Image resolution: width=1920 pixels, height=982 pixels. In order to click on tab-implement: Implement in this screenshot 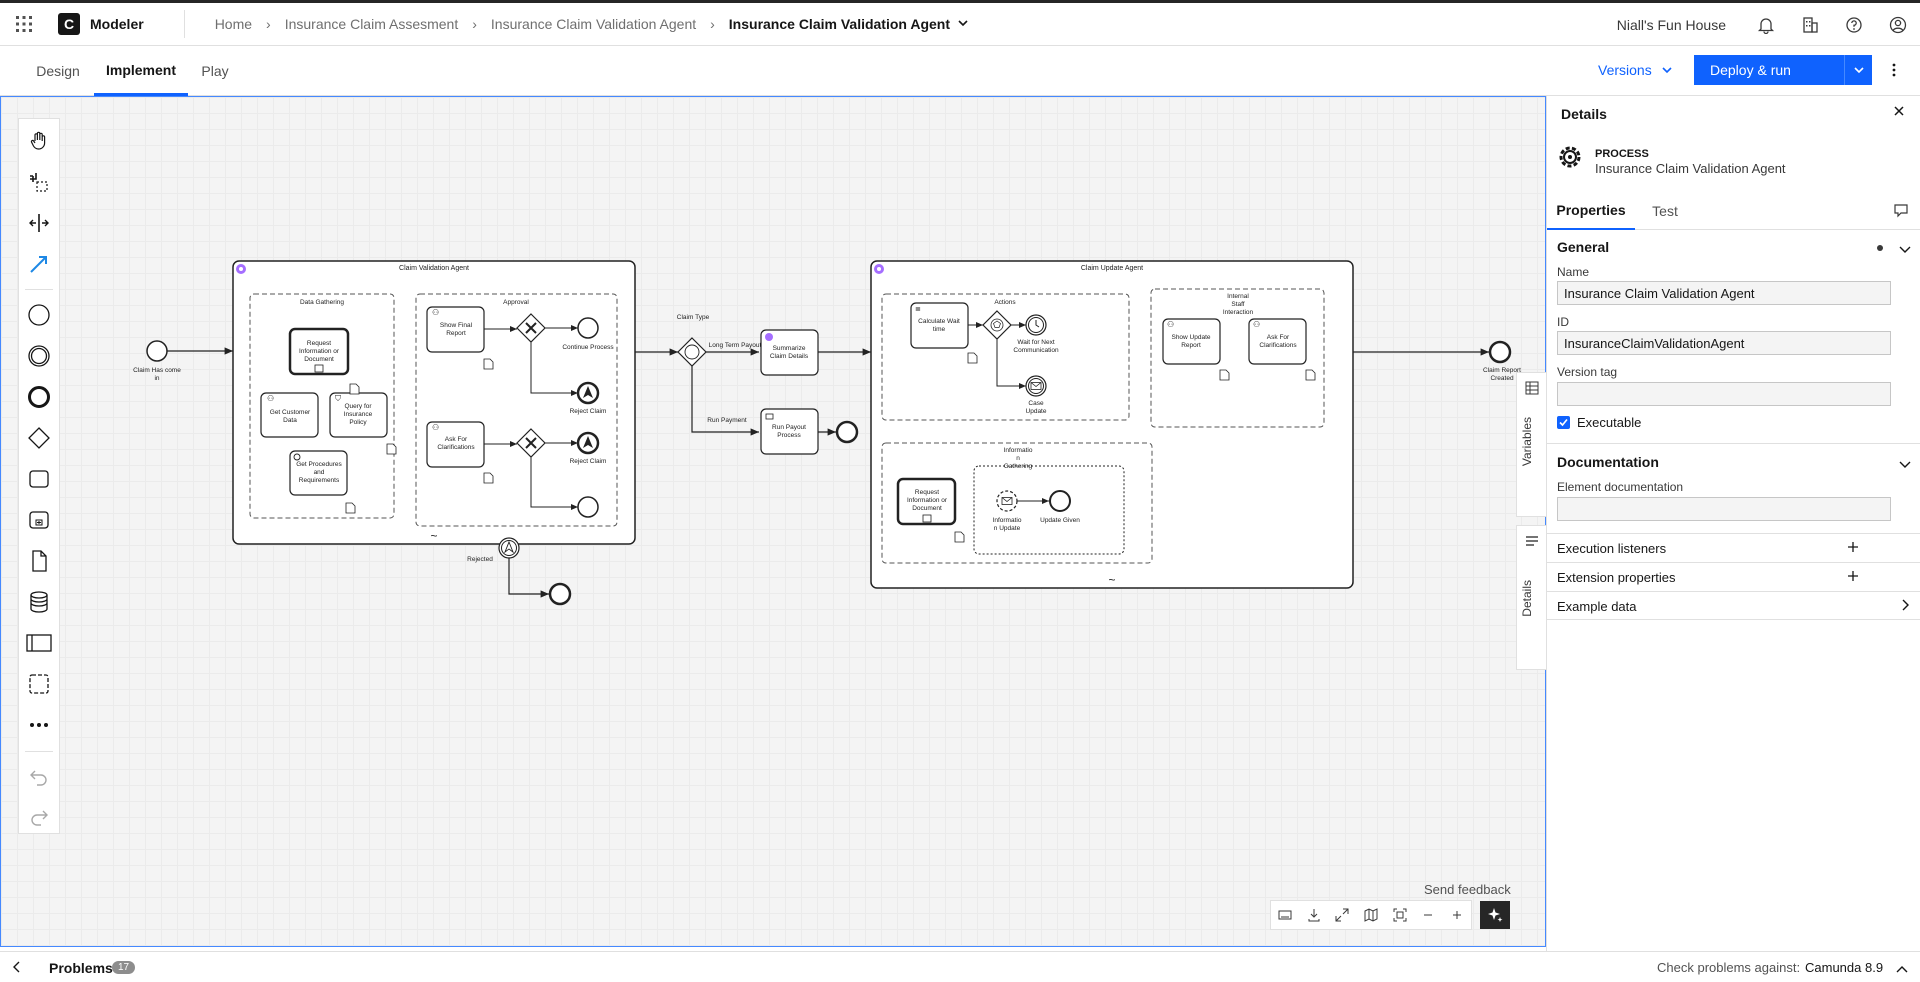, I will do `click(141, 71)`.